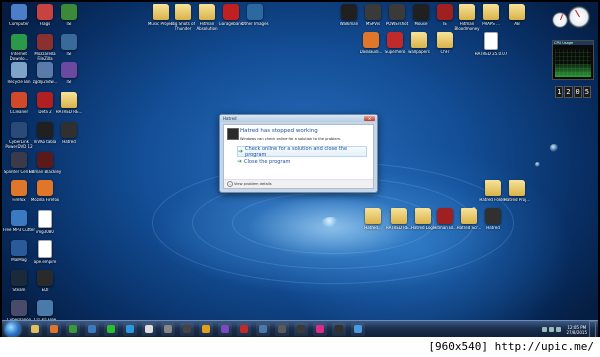 This screenshot has width=600, height=357. I want to click on view-details-label: View problem details, so click(253, 184).